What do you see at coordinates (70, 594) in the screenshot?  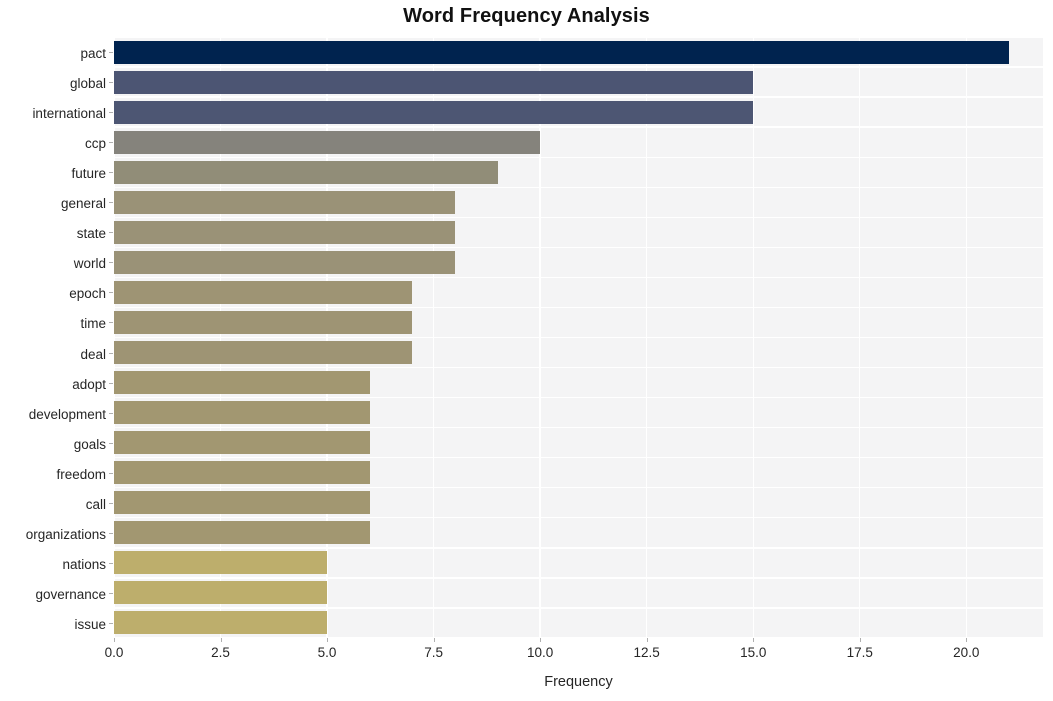 I see `y-tick-label: governance` at bounding box center [70, 594].